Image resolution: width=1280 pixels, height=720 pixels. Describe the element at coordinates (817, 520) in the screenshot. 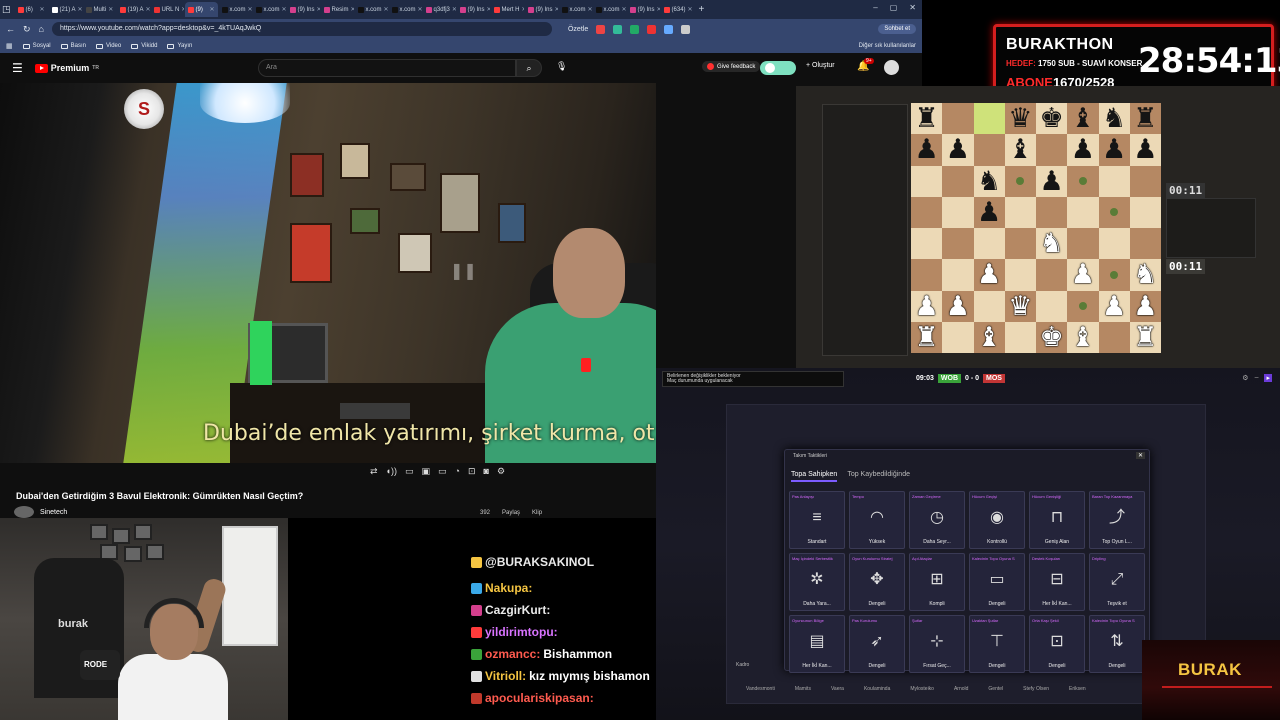

I see `tactic-card: Pas Anlayışı ≡ Standart` at that location.